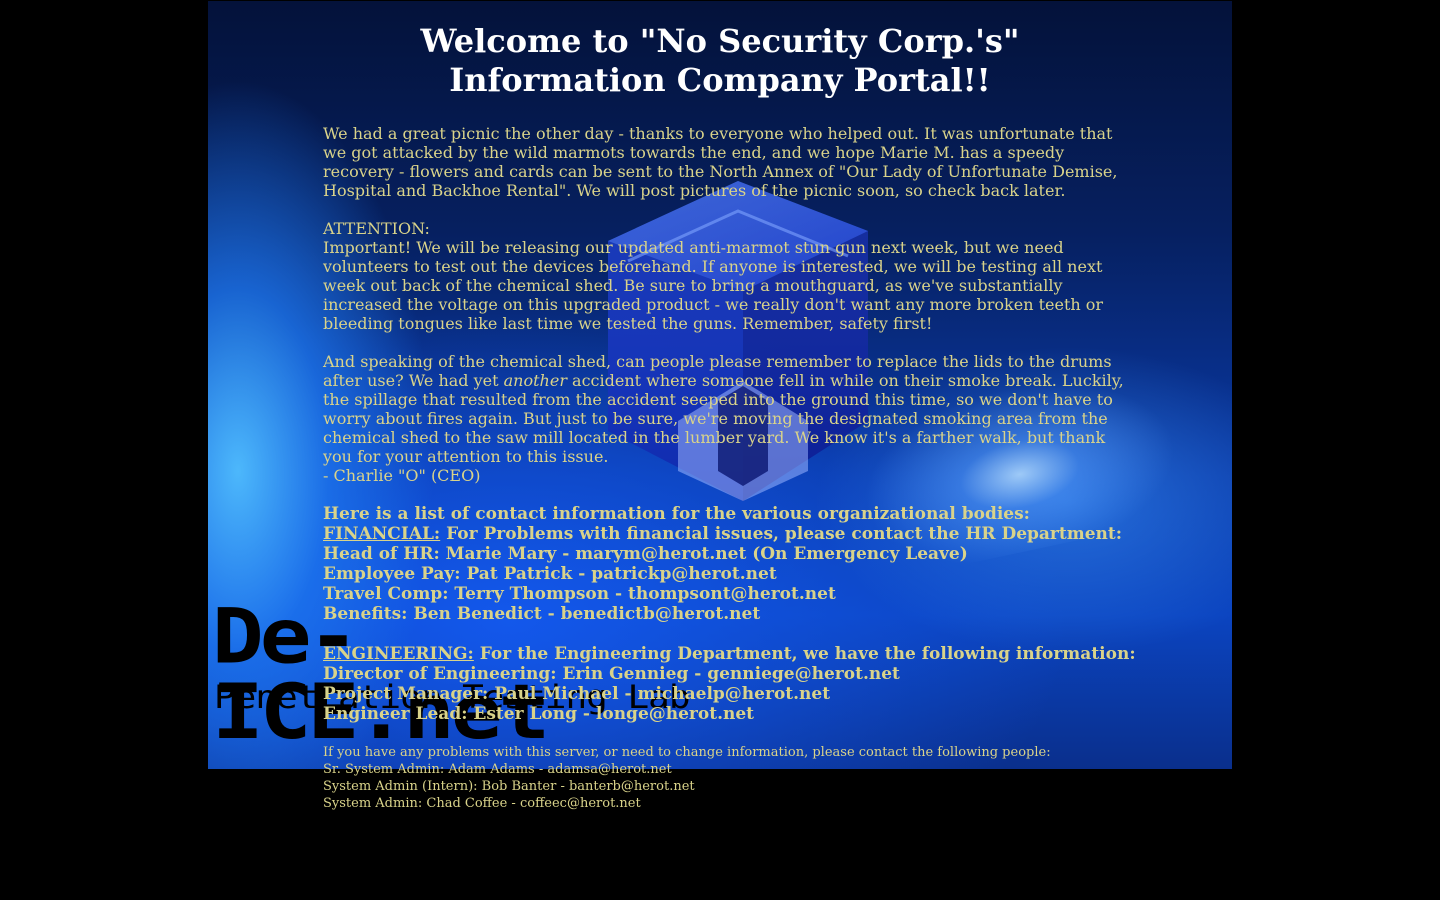  What do you see at coordinates (720, 80) in the screenshot?
I see `page-title-line-2: Information Company Portal!!` at bounding box center [720, 80].